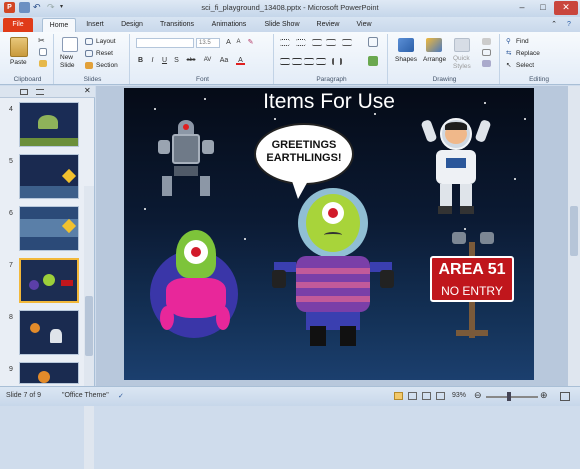 The height and width of the screenshot is (469, 580). Describe the element at coordinates (24, 395) in the screenshot. I see `slide-indicator: Slide 7 of 9` at that location.